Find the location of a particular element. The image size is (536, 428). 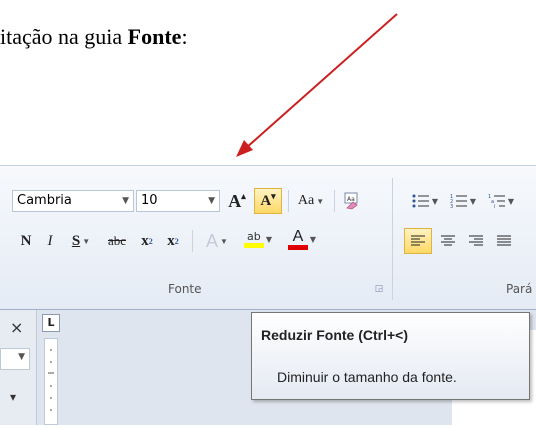

red-arrow-icon is located at coordinates (317, 85).